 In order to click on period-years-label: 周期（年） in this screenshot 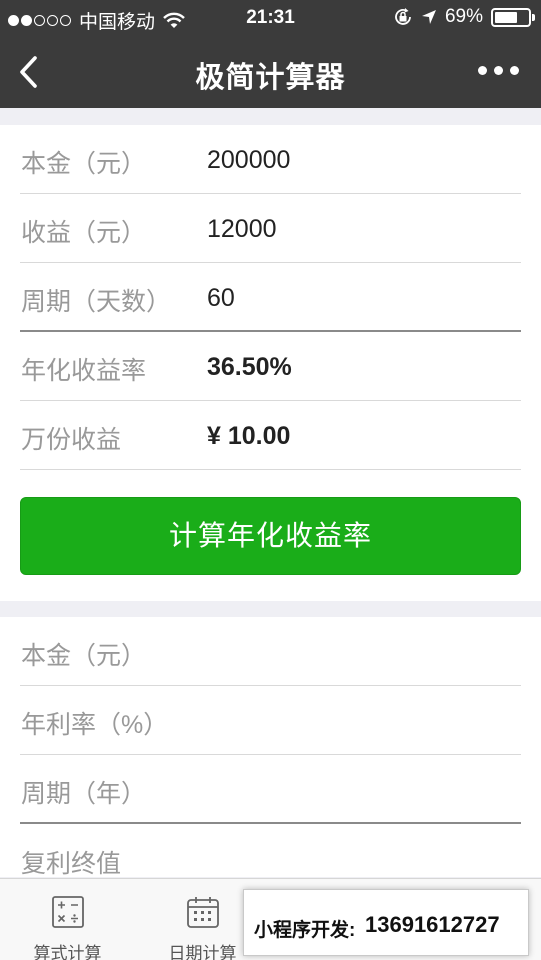, I will do `click(84, 794)`.